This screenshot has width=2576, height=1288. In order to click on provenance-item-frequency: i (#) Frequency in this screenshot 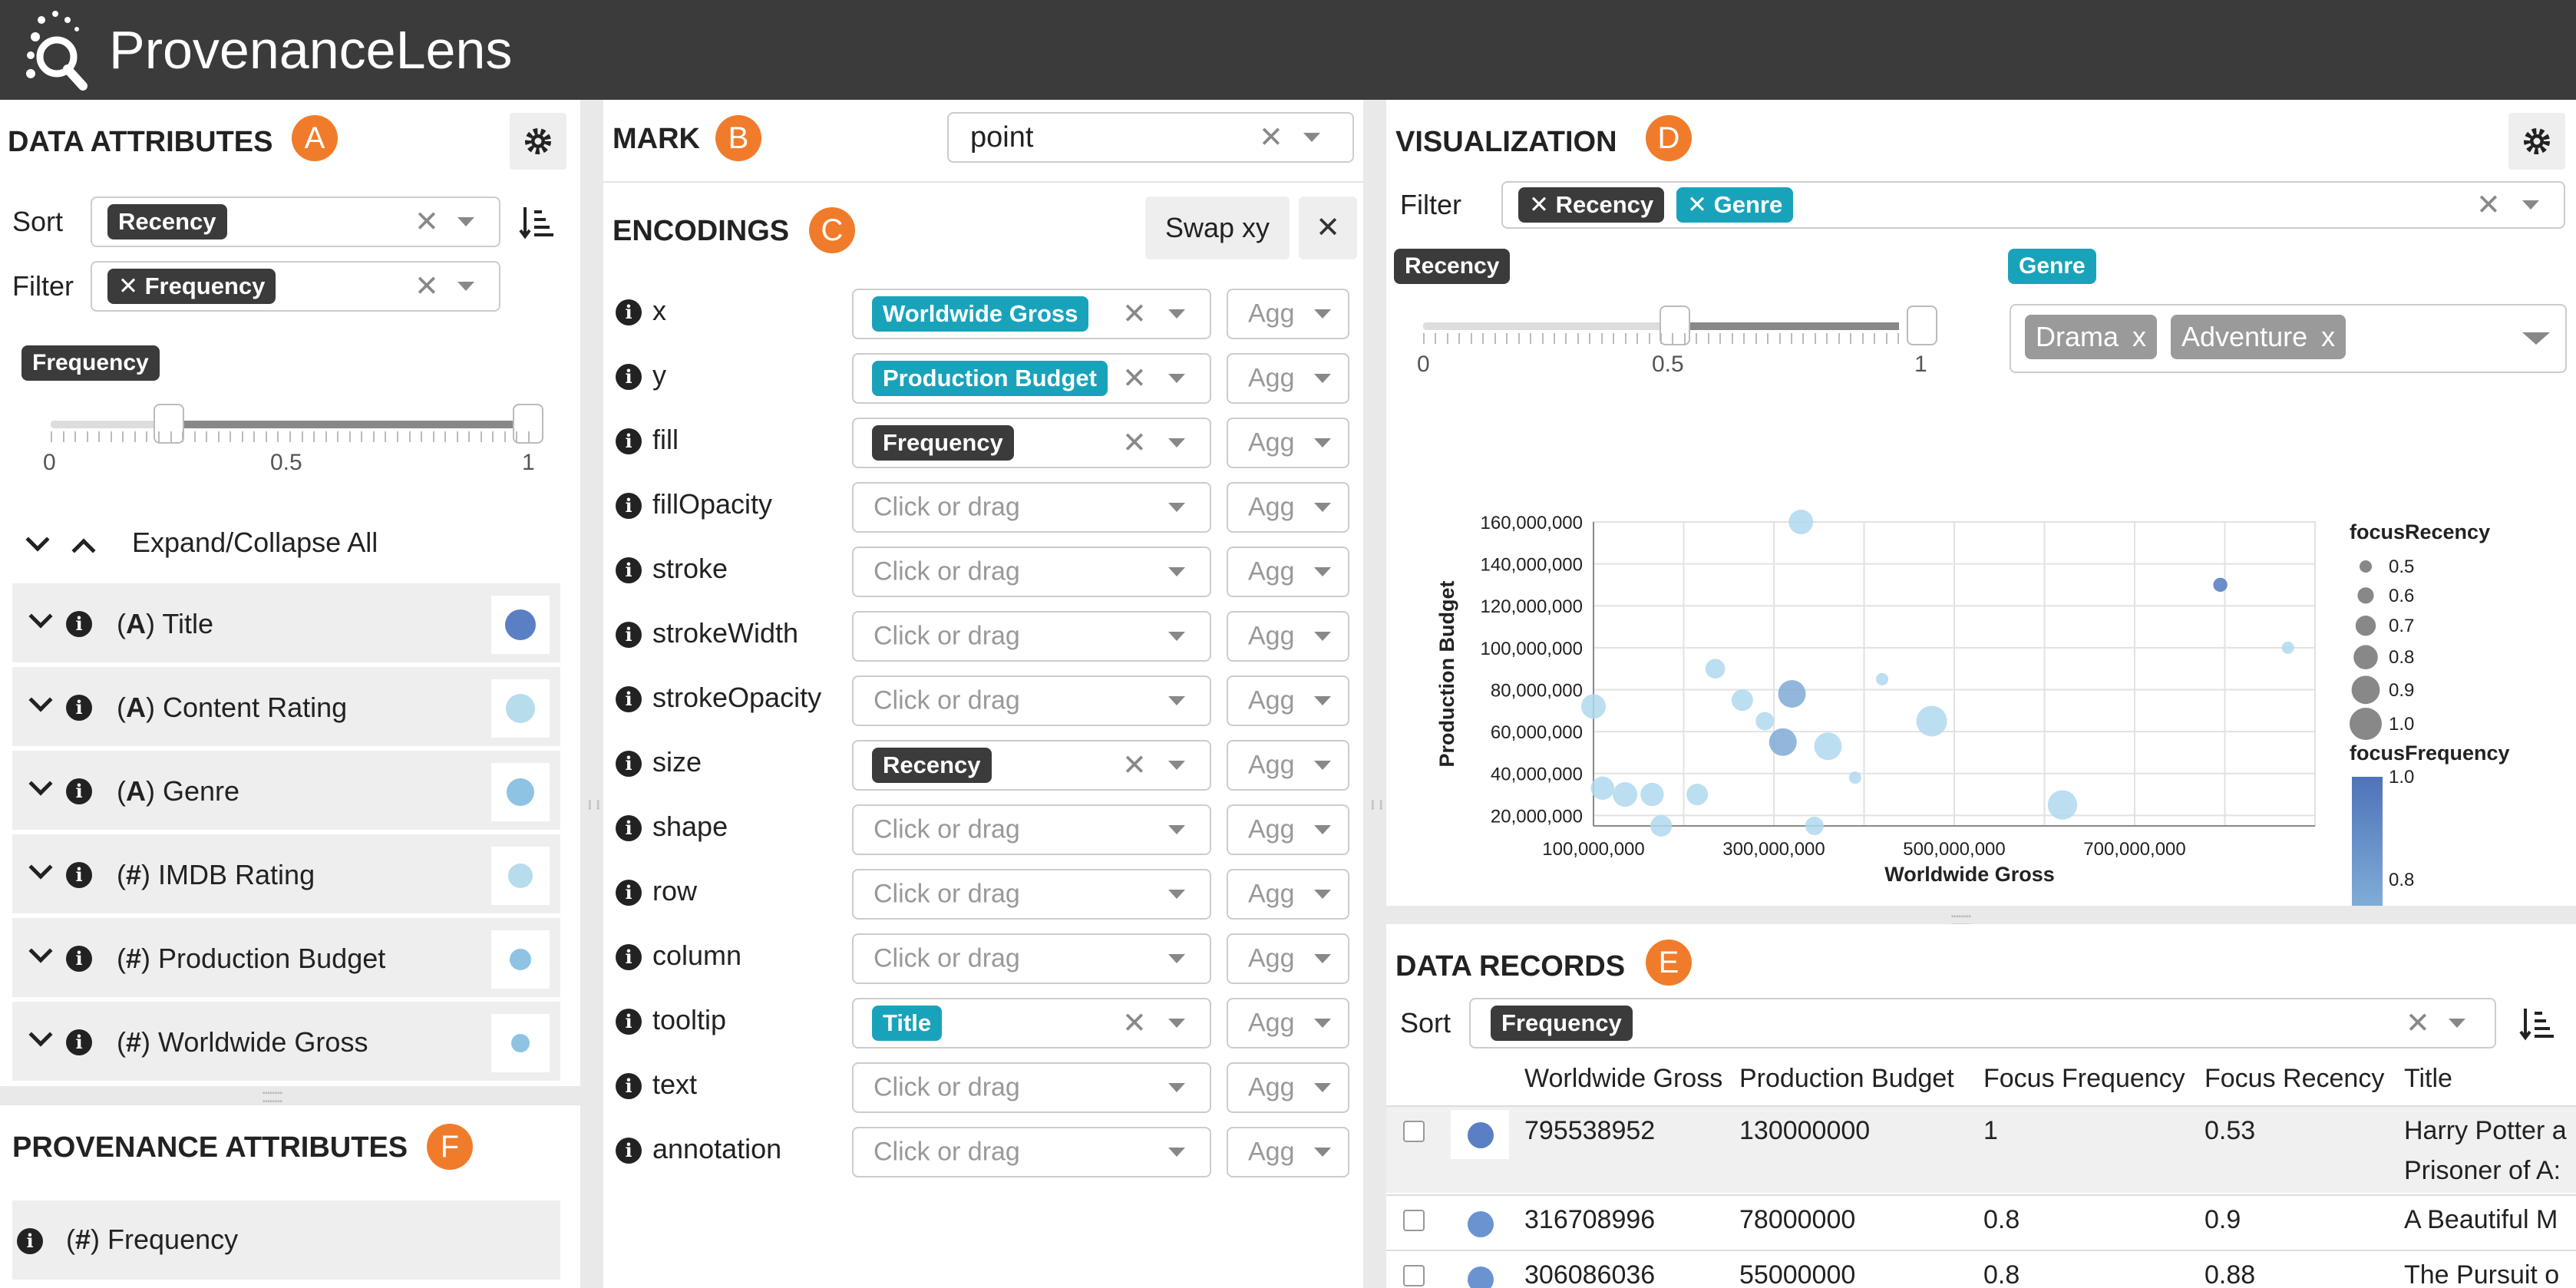, I will do `click(286, 1241)`.